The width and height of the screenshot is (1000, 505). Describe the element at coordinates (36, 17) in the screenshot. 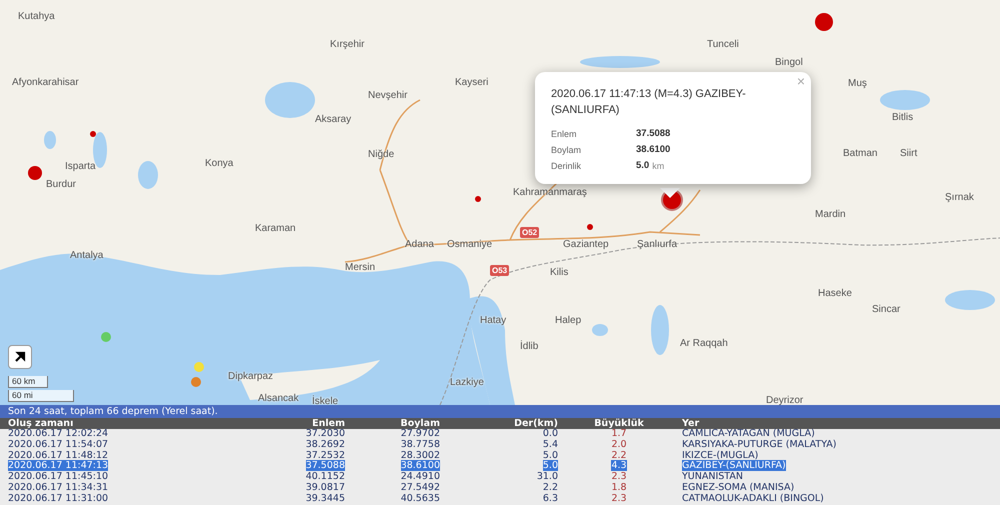

I see `place-label: Kutahya` at that location.